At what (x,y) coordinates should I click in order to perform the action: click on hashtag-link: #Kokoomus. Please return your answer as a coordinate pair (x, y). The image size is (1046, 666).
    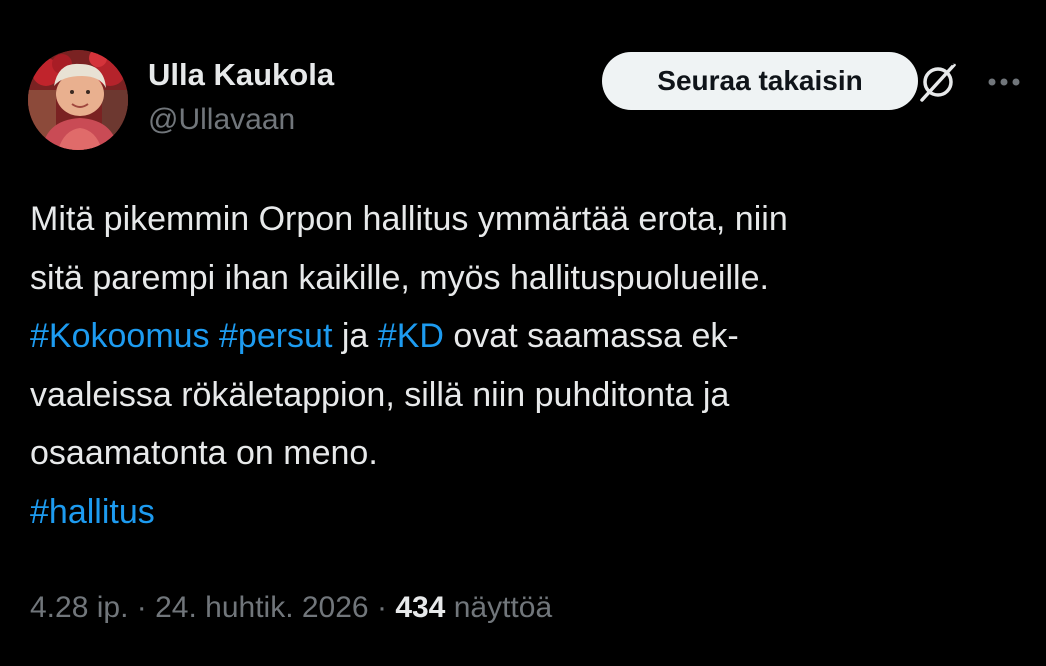
    Looking at the image, I should click on (120, 336).